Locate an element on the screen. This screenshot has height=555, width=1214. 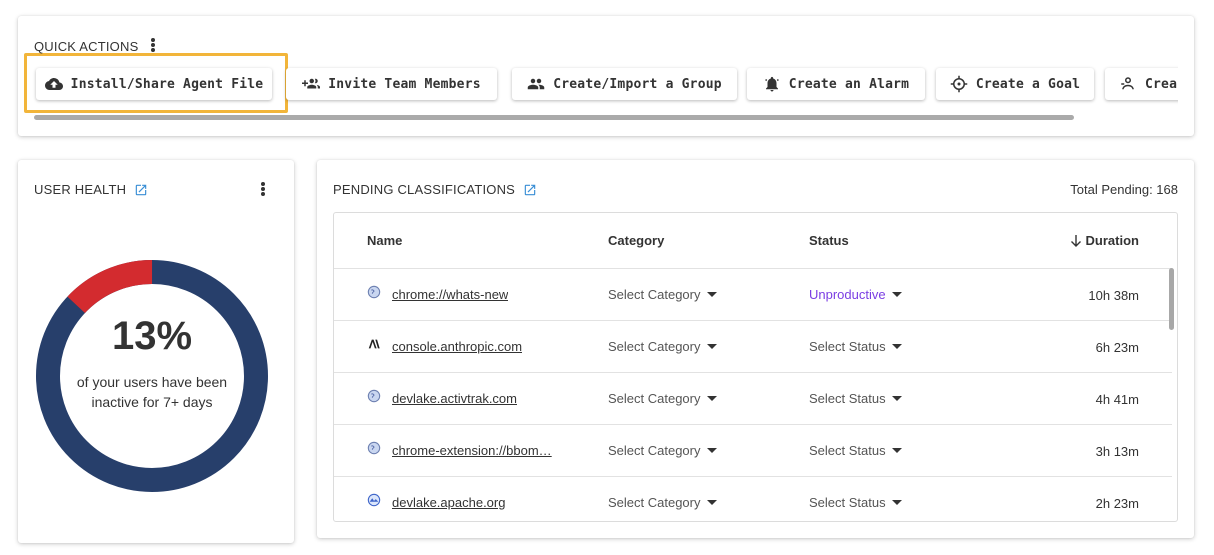
invite-team-members-button: Invite Team Members is located at coordinates (391, 84).